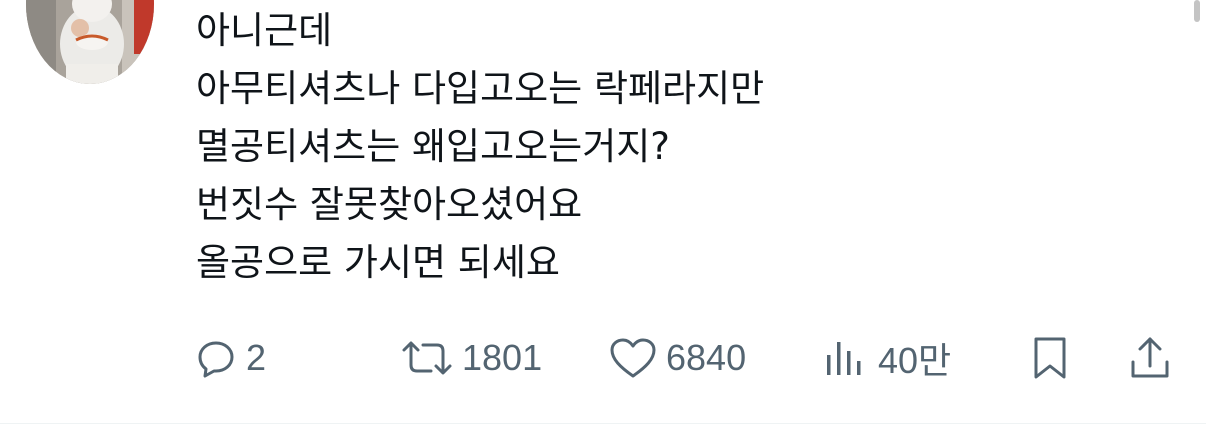  Describe the element at coordinates (216, 358) in the screenshot. I see `reply-icon` at that location.